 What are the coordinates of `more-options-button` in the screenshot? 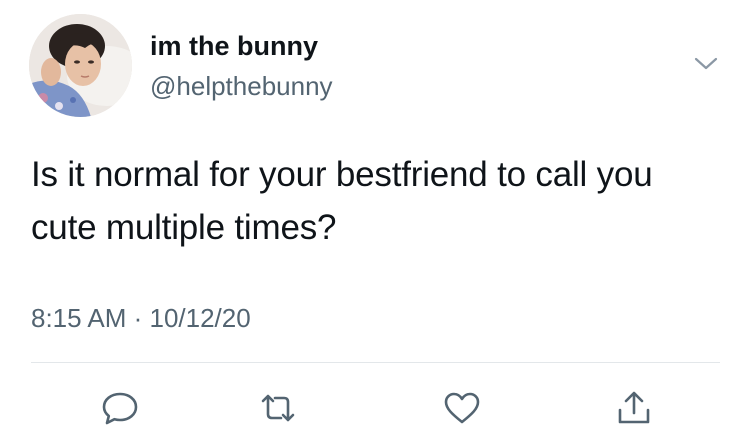 It's located at (706, 64).